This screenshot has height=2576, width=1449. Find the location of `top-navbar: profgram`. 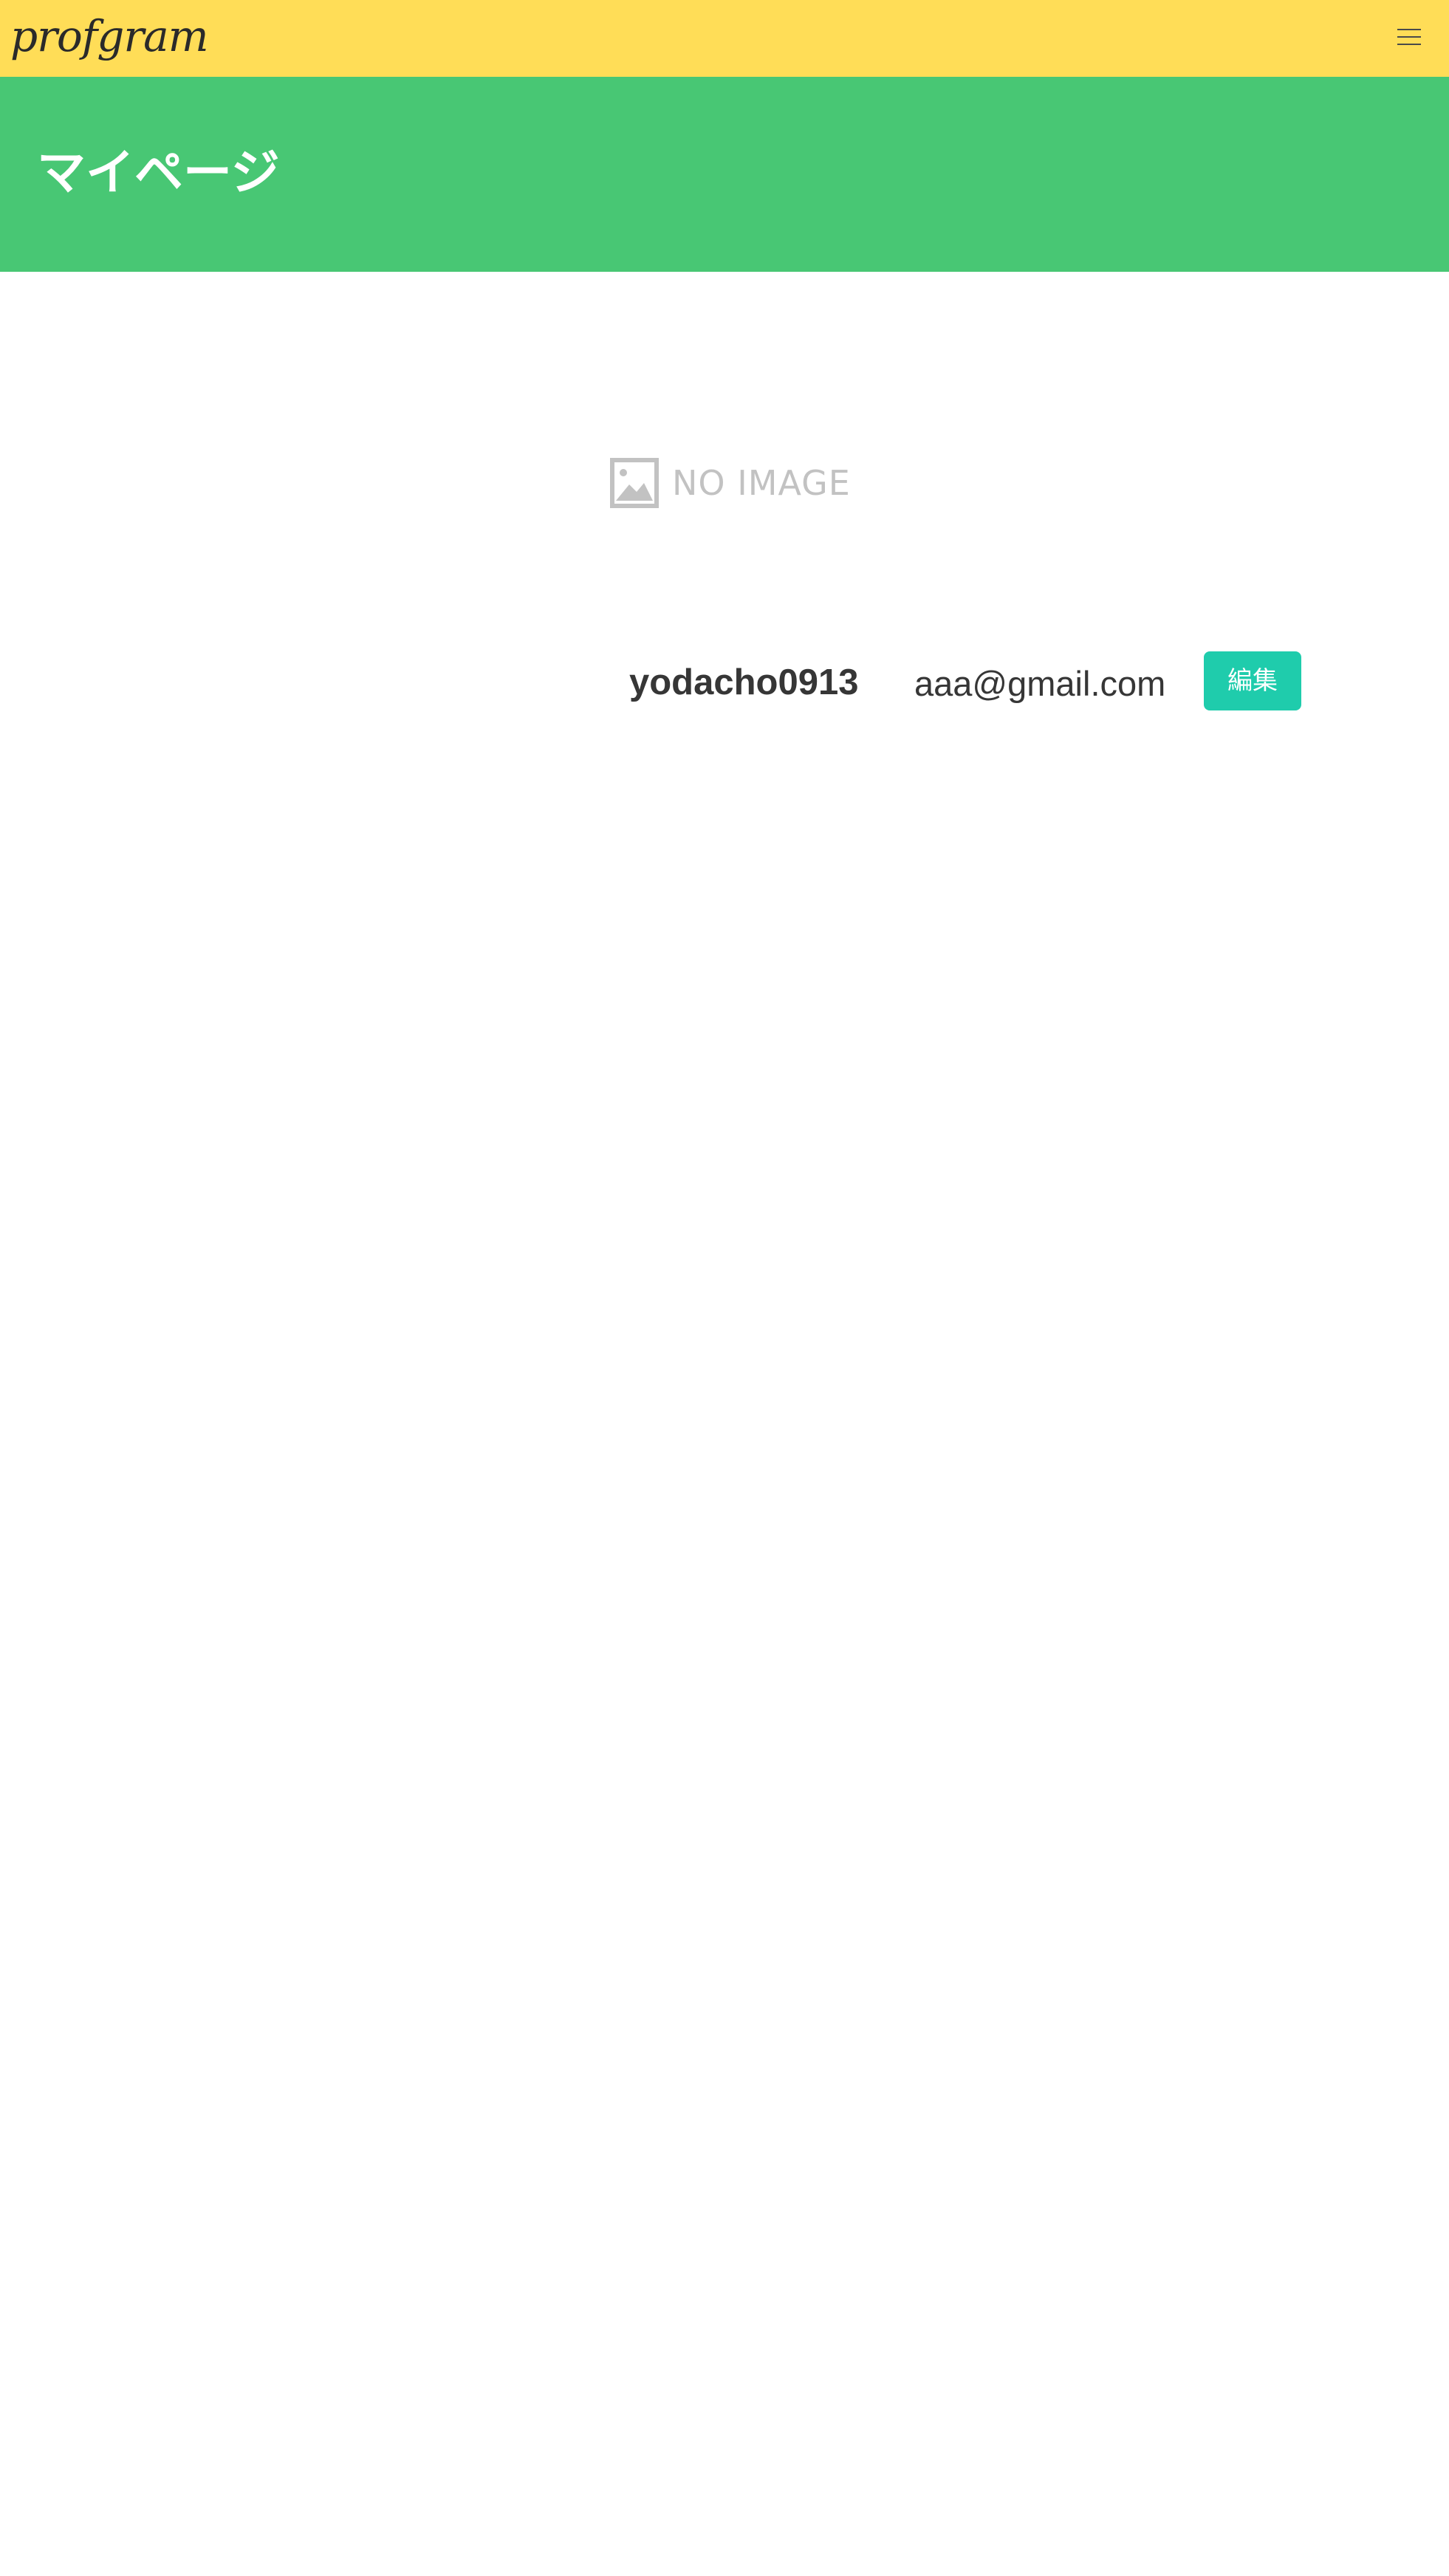

top-navbar: profgram is located at coordinates (724, 38).